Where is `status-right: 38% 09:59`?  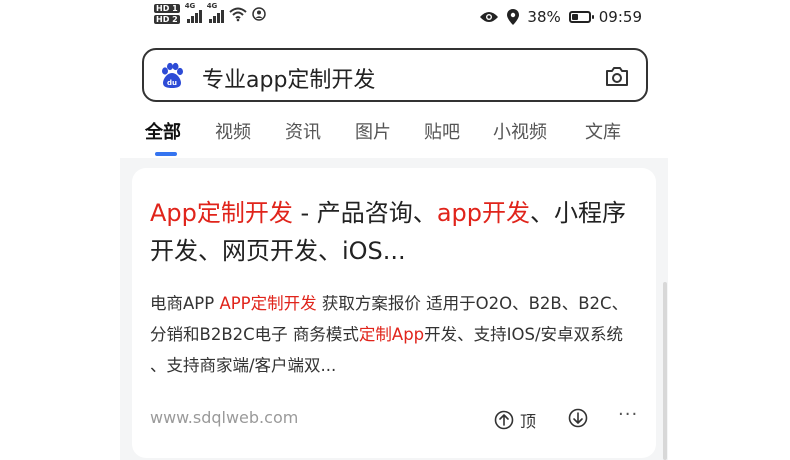 status-right: 38% 09:59 is located at coordinates (560, 17).